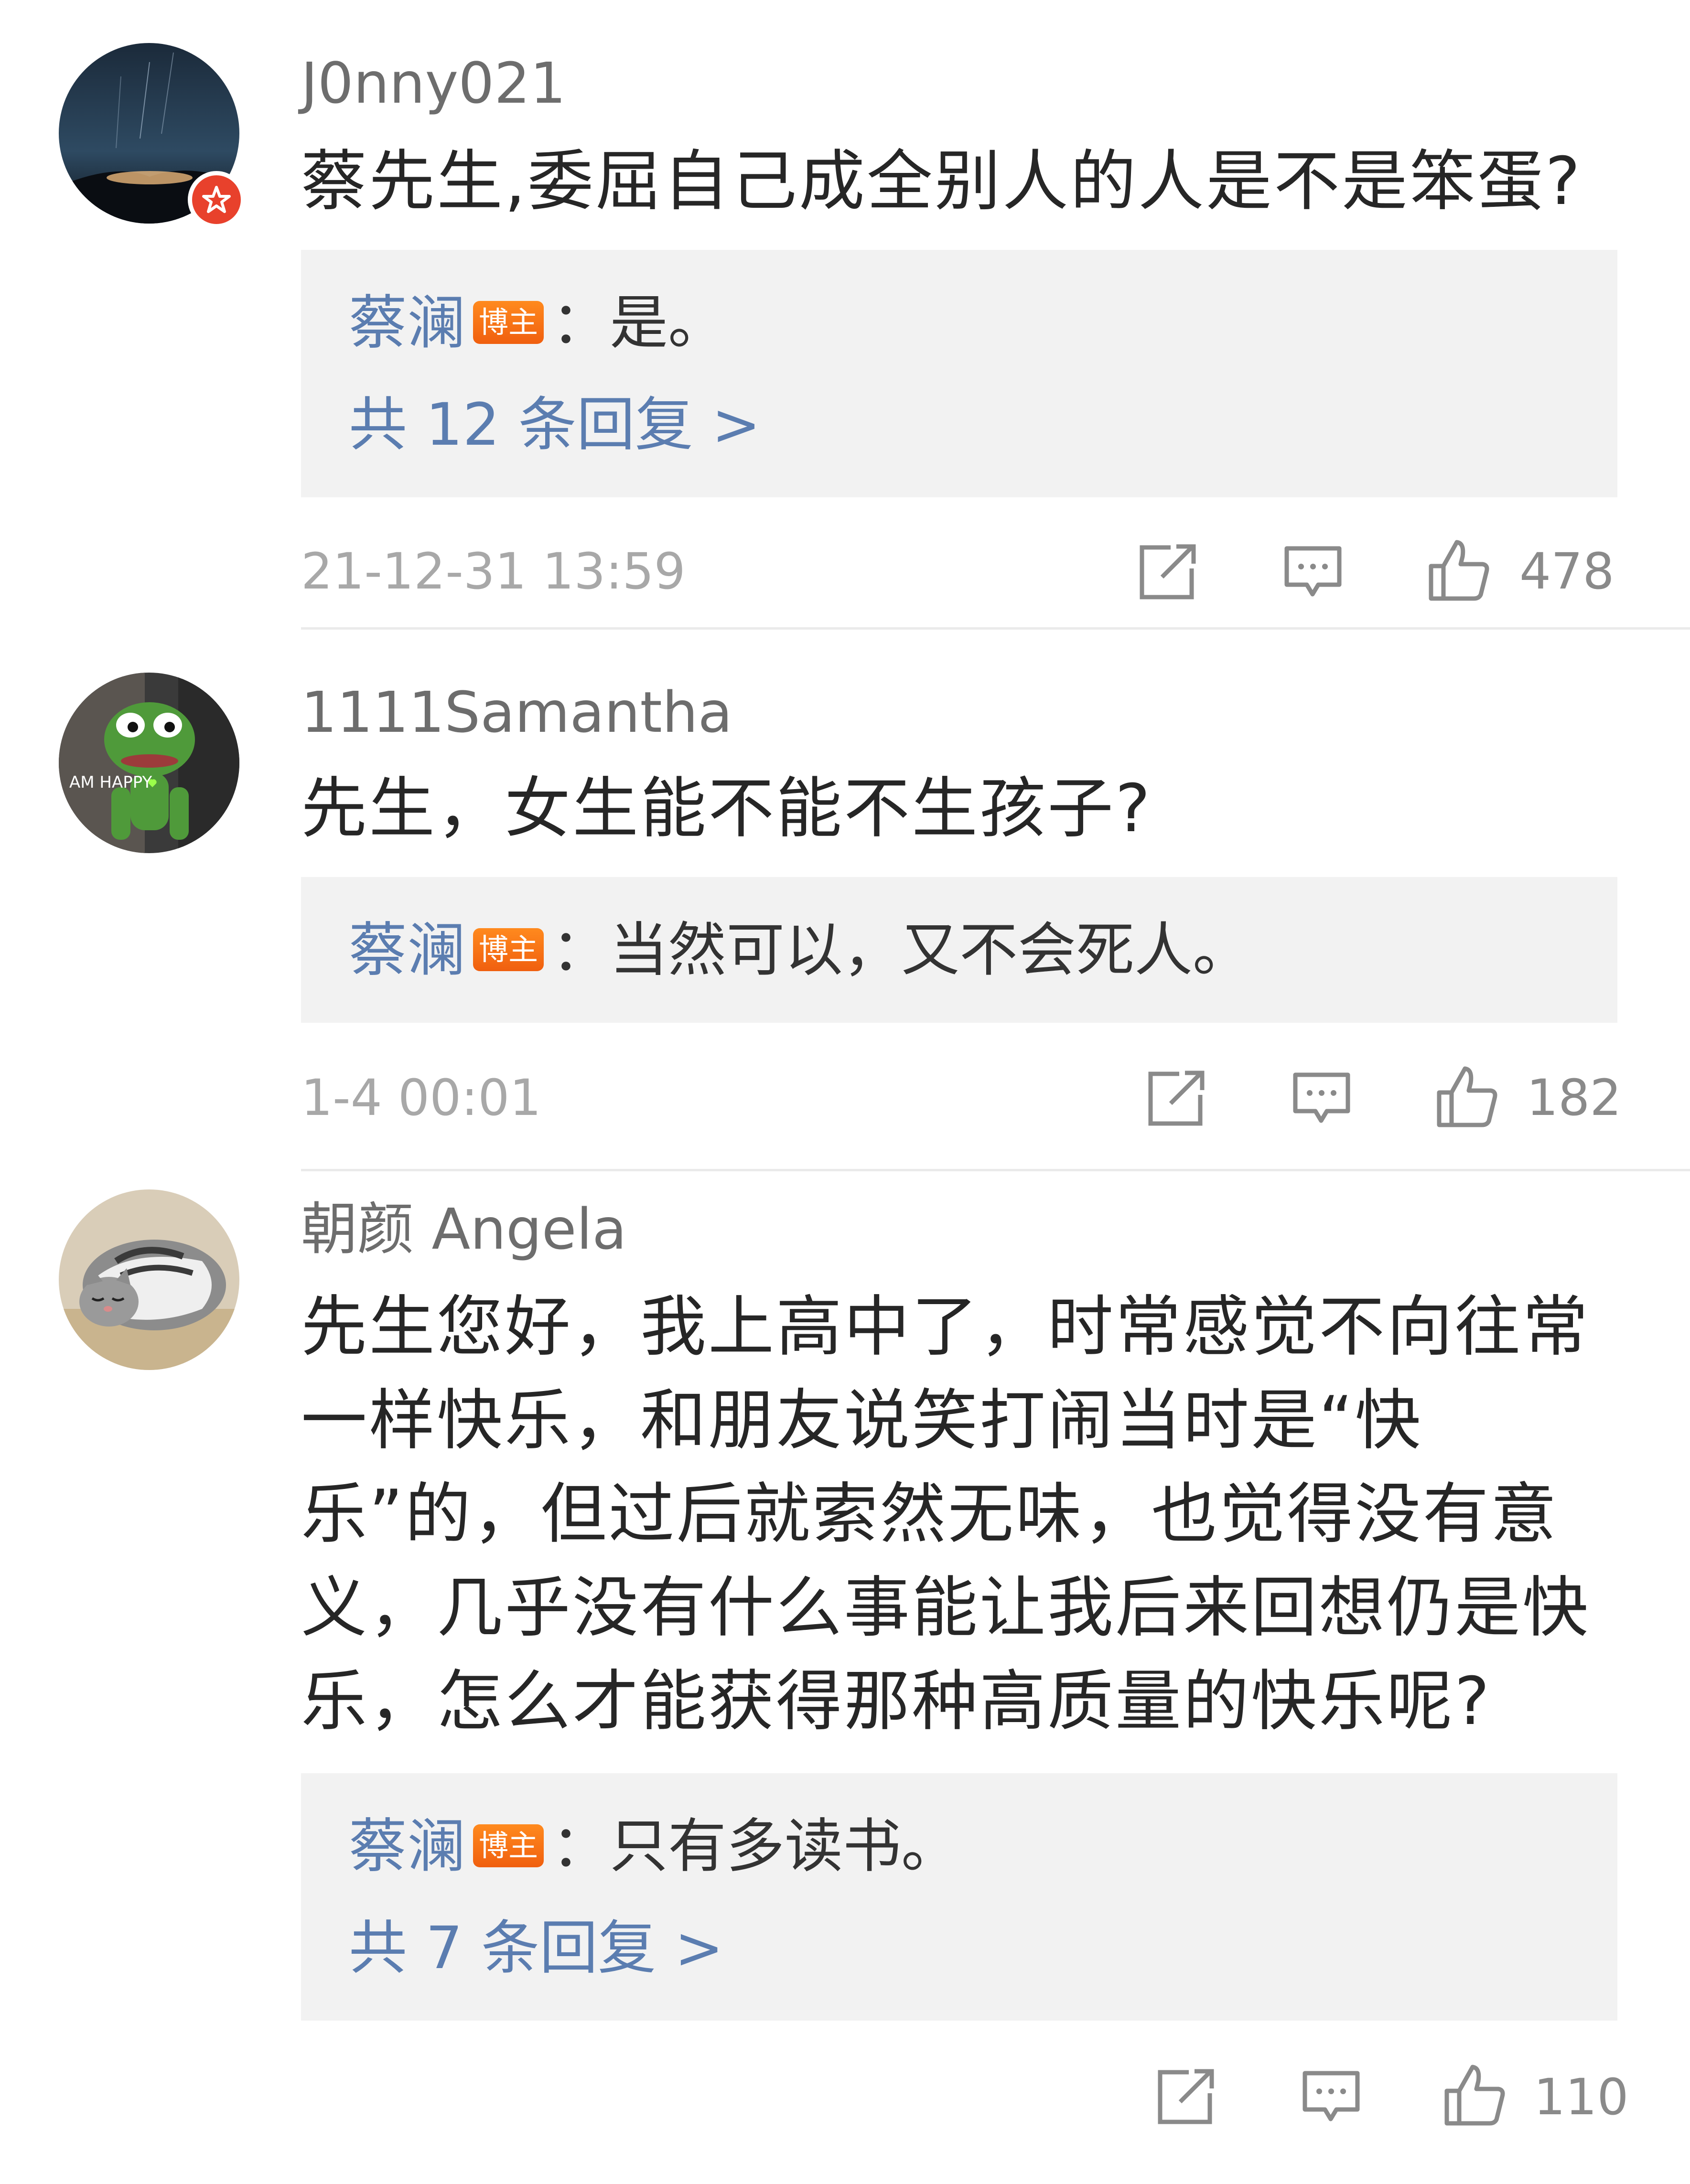 The image size is (1690, 2184). Describe the element at coordinates (1574, 1098) in the screenshot. I see `like-count: 182` at that location.